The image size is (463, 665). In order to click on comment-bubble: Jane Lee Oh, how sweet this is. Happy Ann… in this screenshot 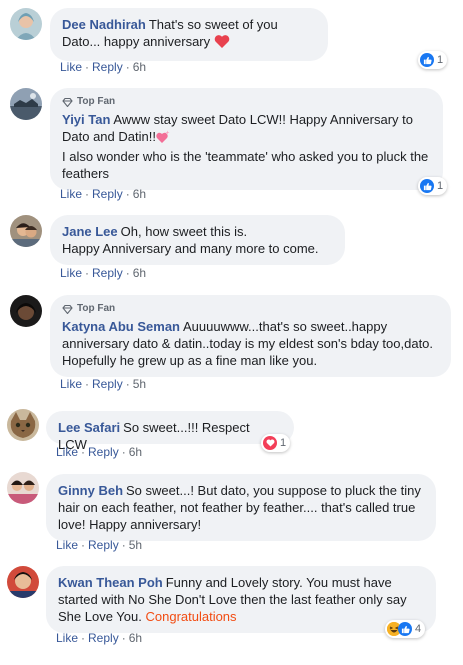, I will do `click(197, 240)`.